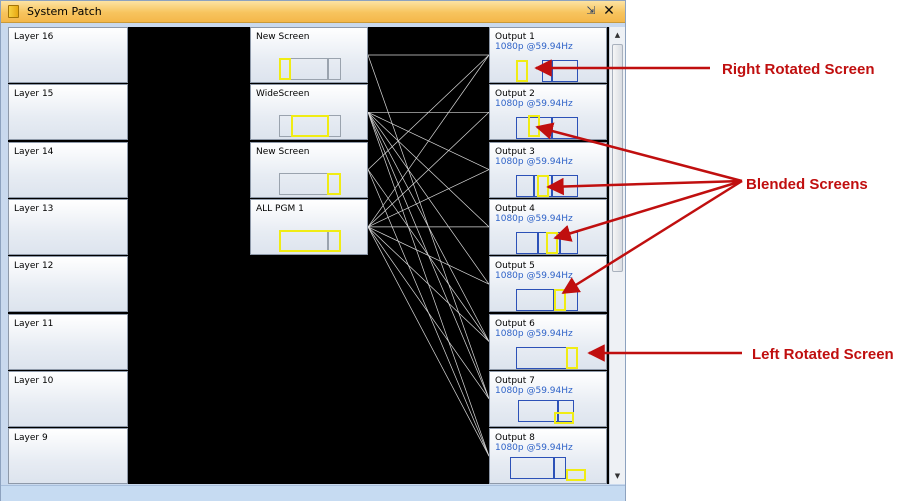 This screenshot has width=921, height=501. Describe the element at coordinates (34, 380) in the screenshot. I see `layer-label: Layer 10` at that location.